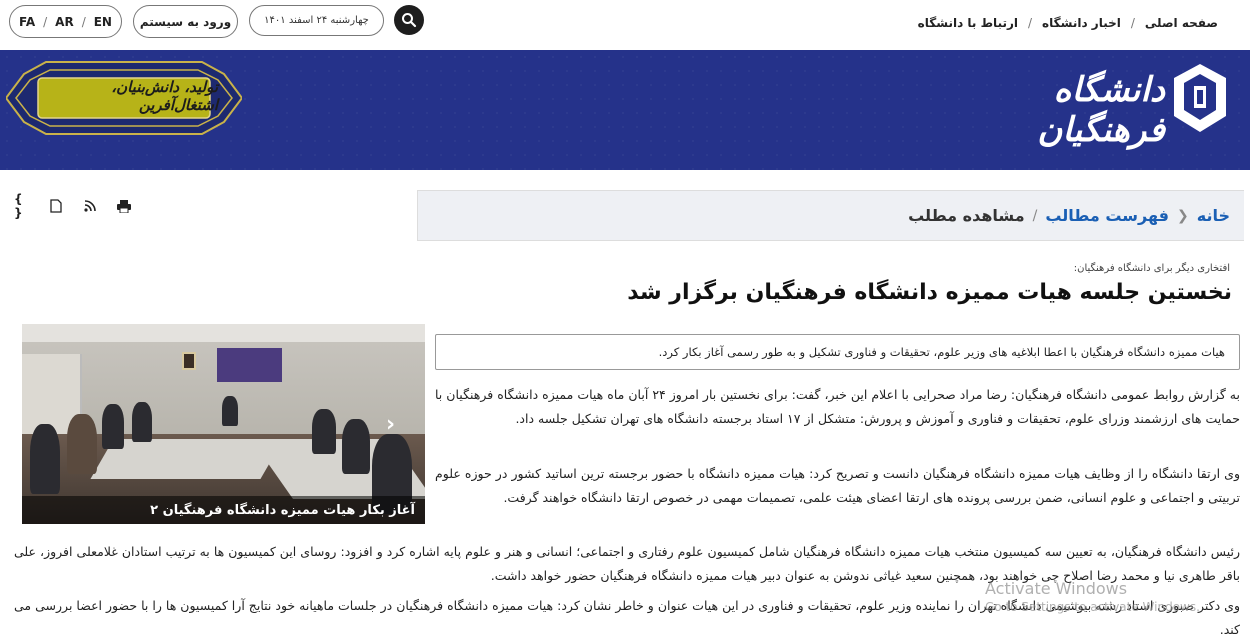 This screenshot has height=642, width=1250. I want to click on breadcrumb-list-link: فهرست مطالب, so click(1107, 215).